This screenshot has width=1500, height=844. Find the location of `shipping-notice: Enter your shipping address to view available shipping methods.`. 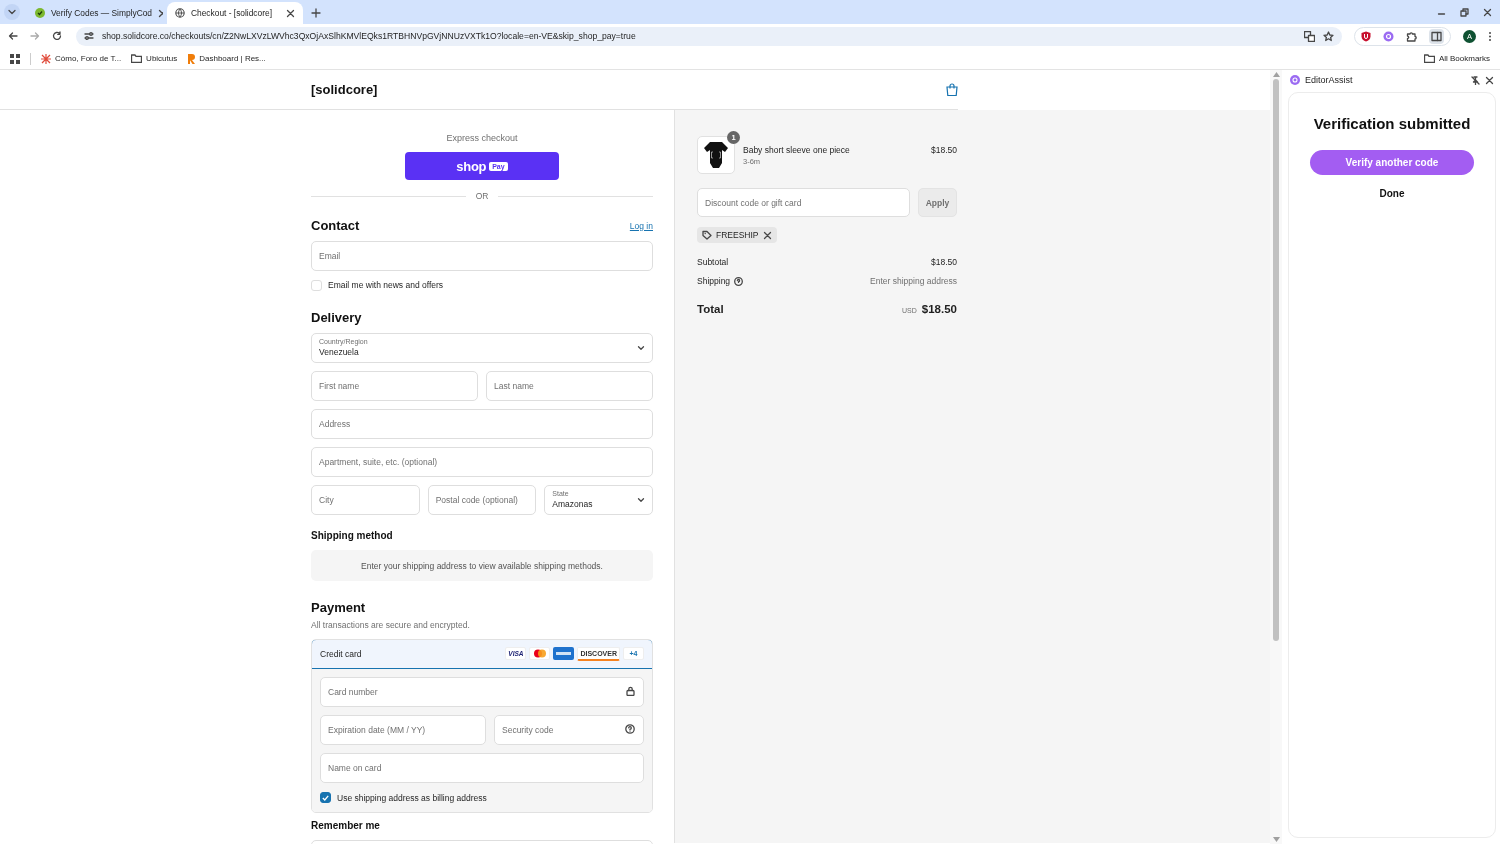

shipping-notice: Enter your shipping address to view available shipping methods. is located at coordinates (482, 565).